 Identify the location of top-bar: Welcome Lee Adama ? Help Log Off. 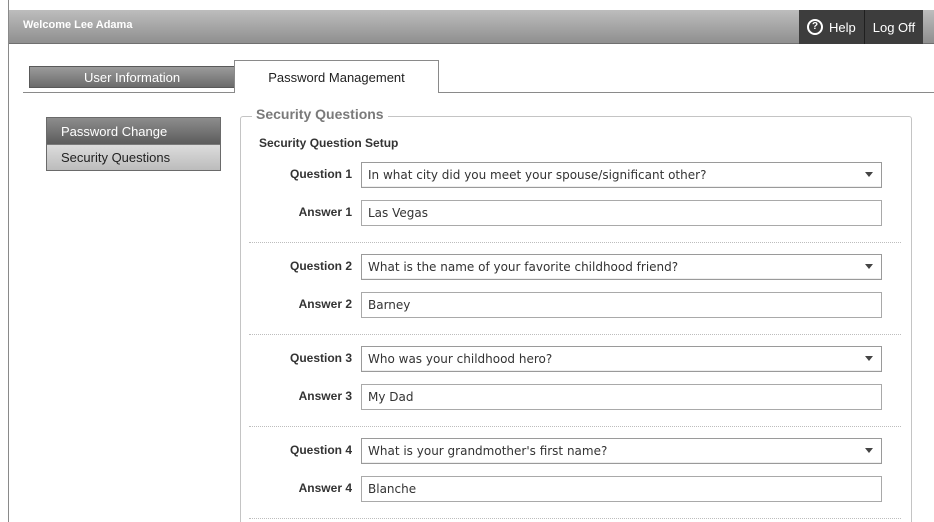
(471, 27).